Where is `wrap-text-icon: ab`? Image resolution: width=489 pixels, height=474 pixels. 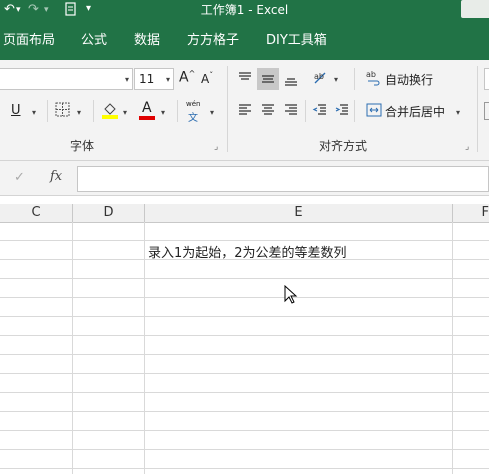
wrap-text-icon: ab is located at coordinates (374, 79).